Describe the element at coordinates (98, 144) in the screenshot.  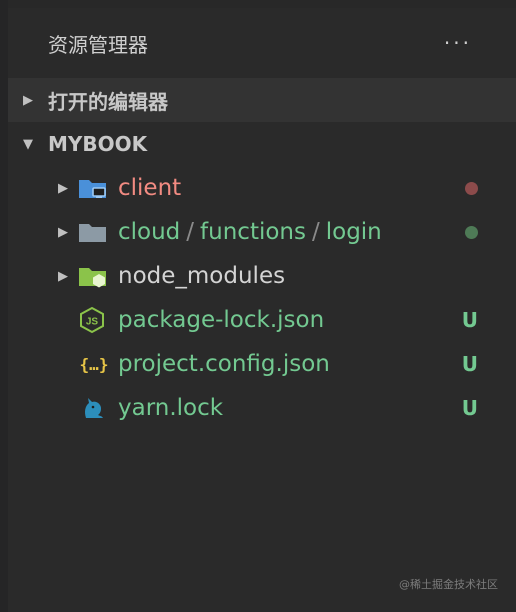
I see `project-label: MYBOOK` at that location.